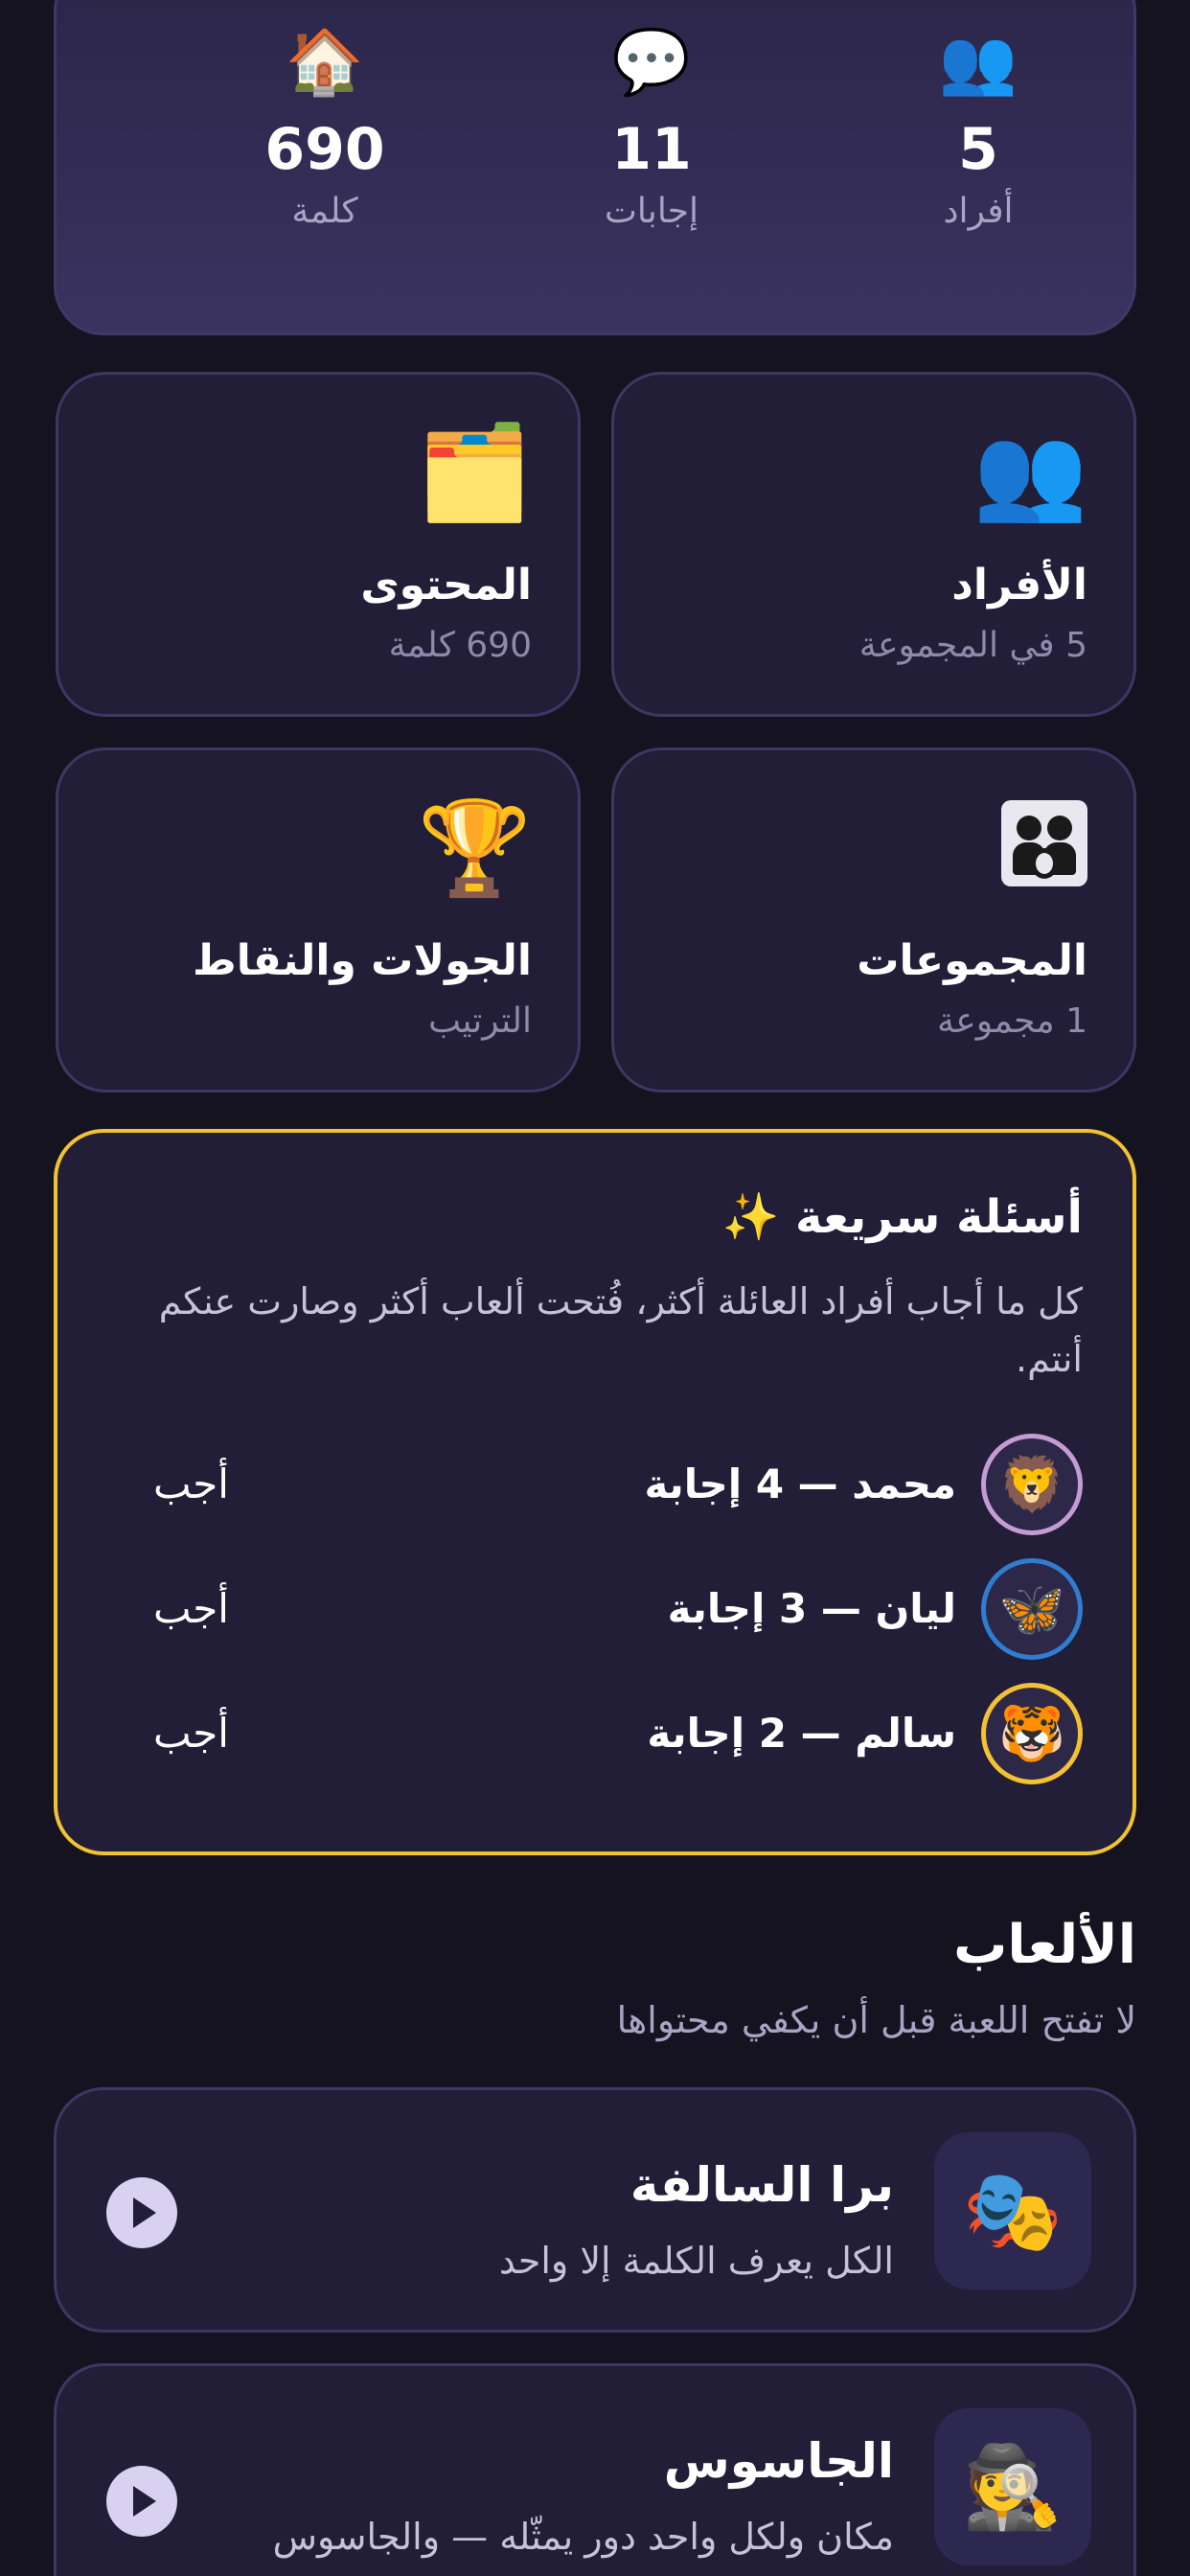 The width and height of the screenshot is (1190, 2576). What do you see at coordinates (319, 920) in the screenshot?
I see `tile-rounds: 🏆 الجولات والنقاط الترتيب` at bounding box center [319, 920].